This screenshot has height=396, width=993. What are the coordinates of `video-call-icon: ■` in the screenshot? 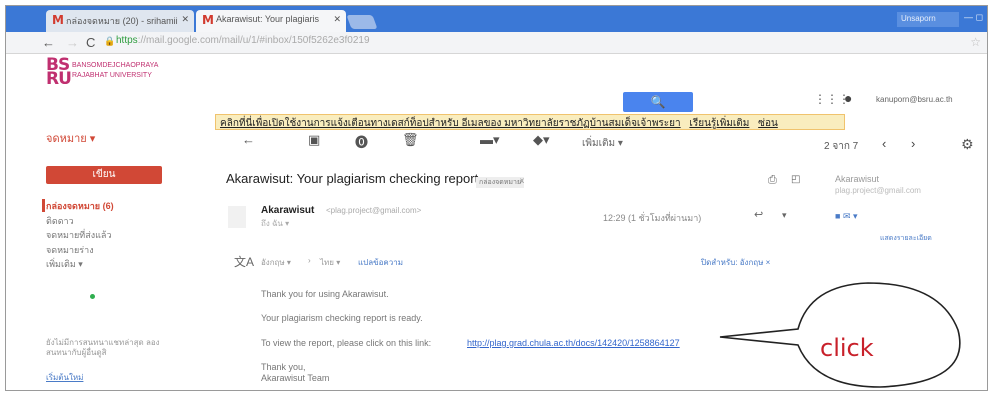 It's located at (837, 216).